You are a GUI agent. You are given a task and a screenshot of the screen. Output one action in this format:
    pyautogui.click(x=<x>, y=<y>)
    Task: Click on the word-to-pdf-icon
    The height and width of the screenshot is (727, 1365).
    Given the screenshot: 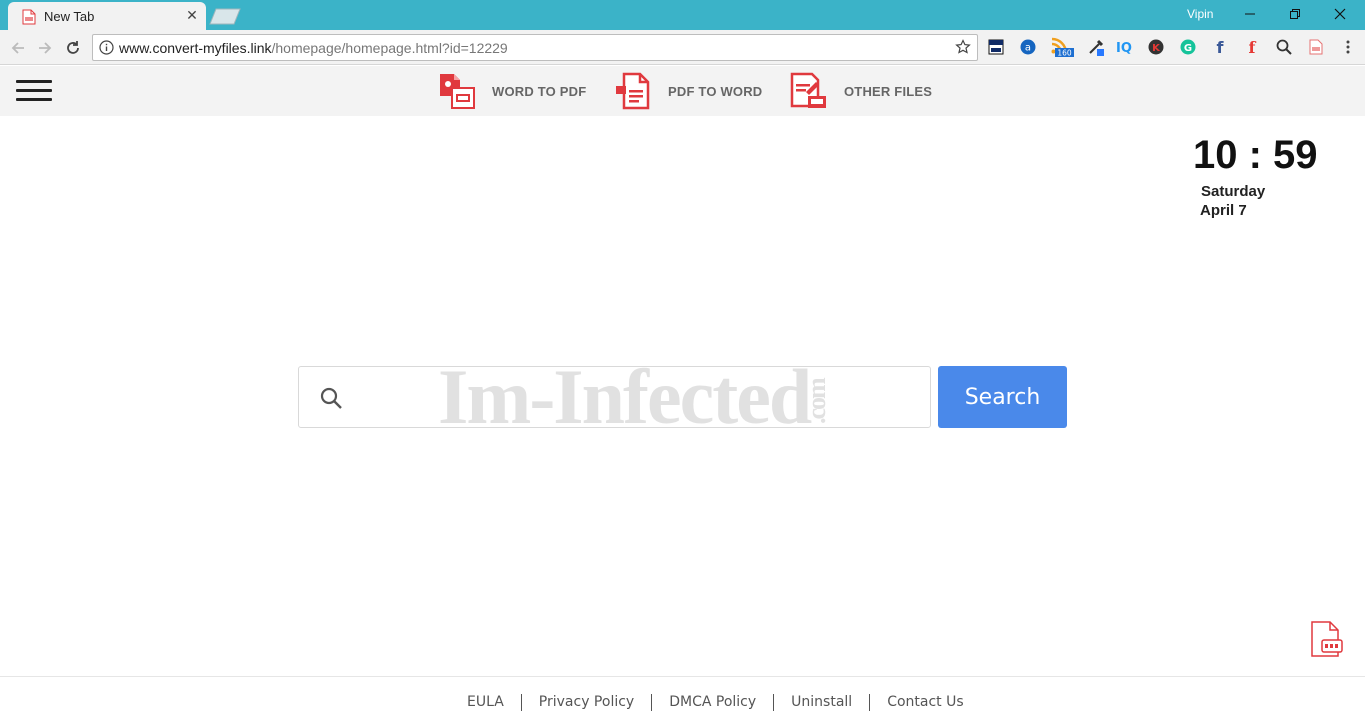 What is the action you would take?
    pyautogui.click(x=457, y=91)
    